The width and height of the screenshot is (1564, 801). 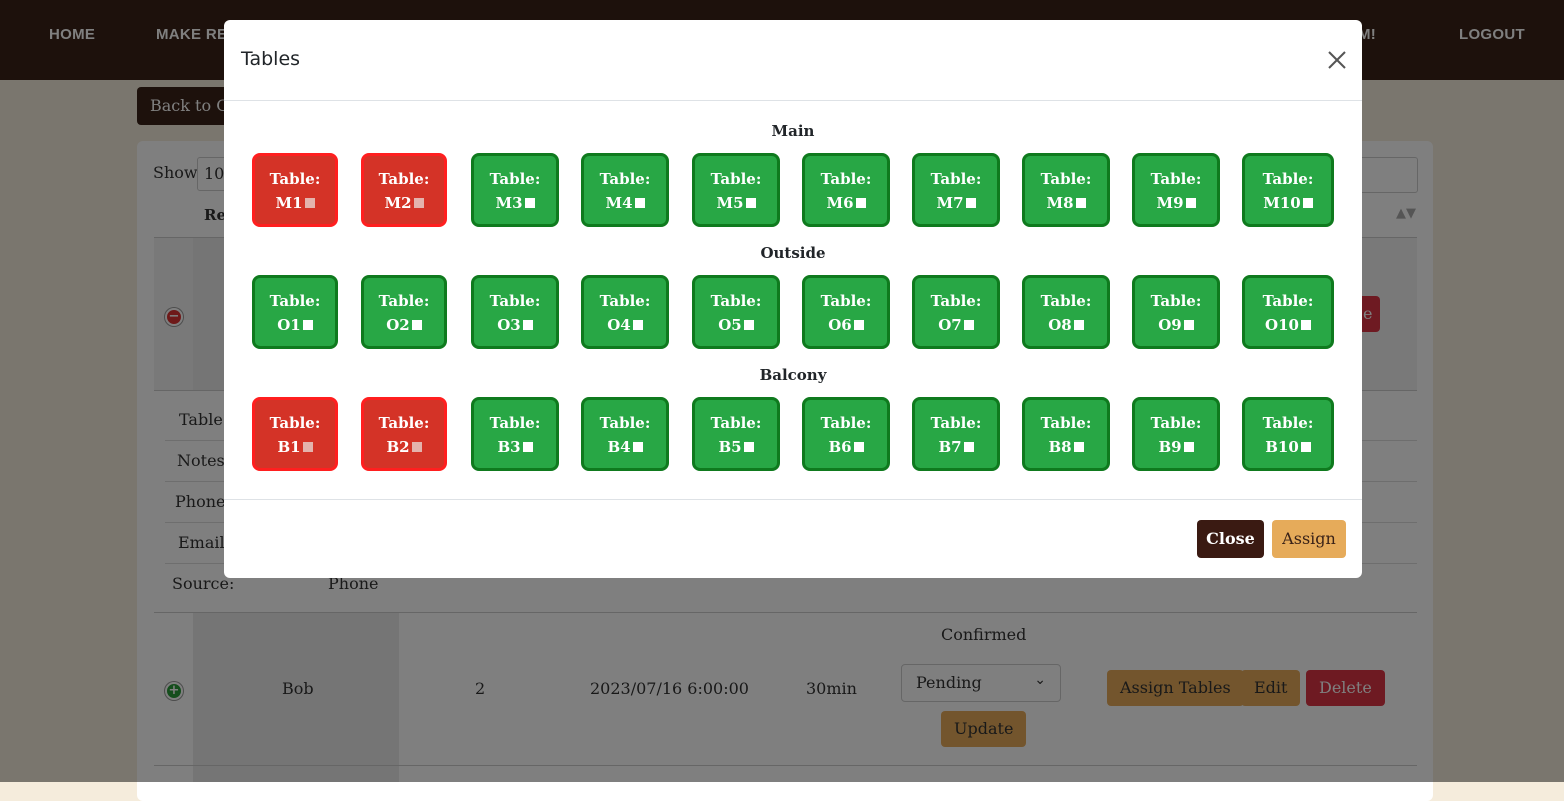 What do you see at coordinates (509, 203) in the screenshot?
I see `table-id: M3` at bounding box center [509, 203].